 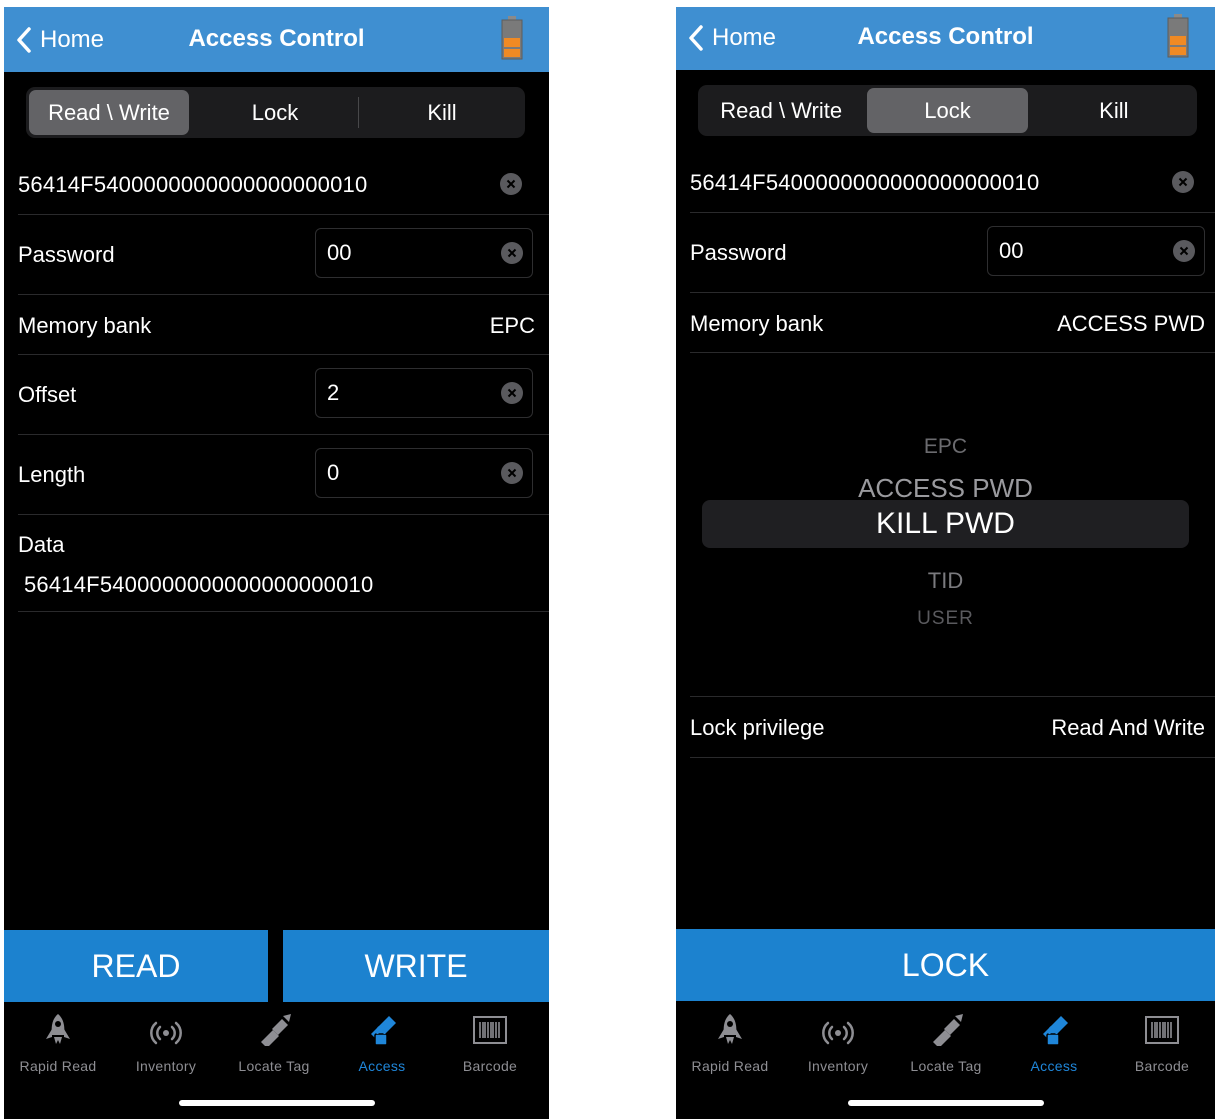 What do you see at coordinates (416, 966) in the screenshot?
I see `write-button: WRITE` at bounding box center [416, 966].